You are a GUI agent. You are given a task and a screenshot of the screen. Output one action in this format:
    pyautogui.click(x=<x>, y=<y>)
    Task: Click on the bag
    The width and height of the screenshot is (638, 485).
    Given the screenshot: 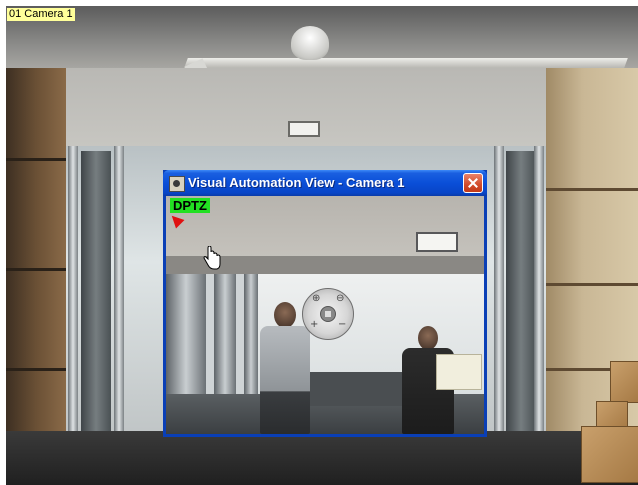 What is the action you would take?
    pyautogui.click(x=459, y=372)
    